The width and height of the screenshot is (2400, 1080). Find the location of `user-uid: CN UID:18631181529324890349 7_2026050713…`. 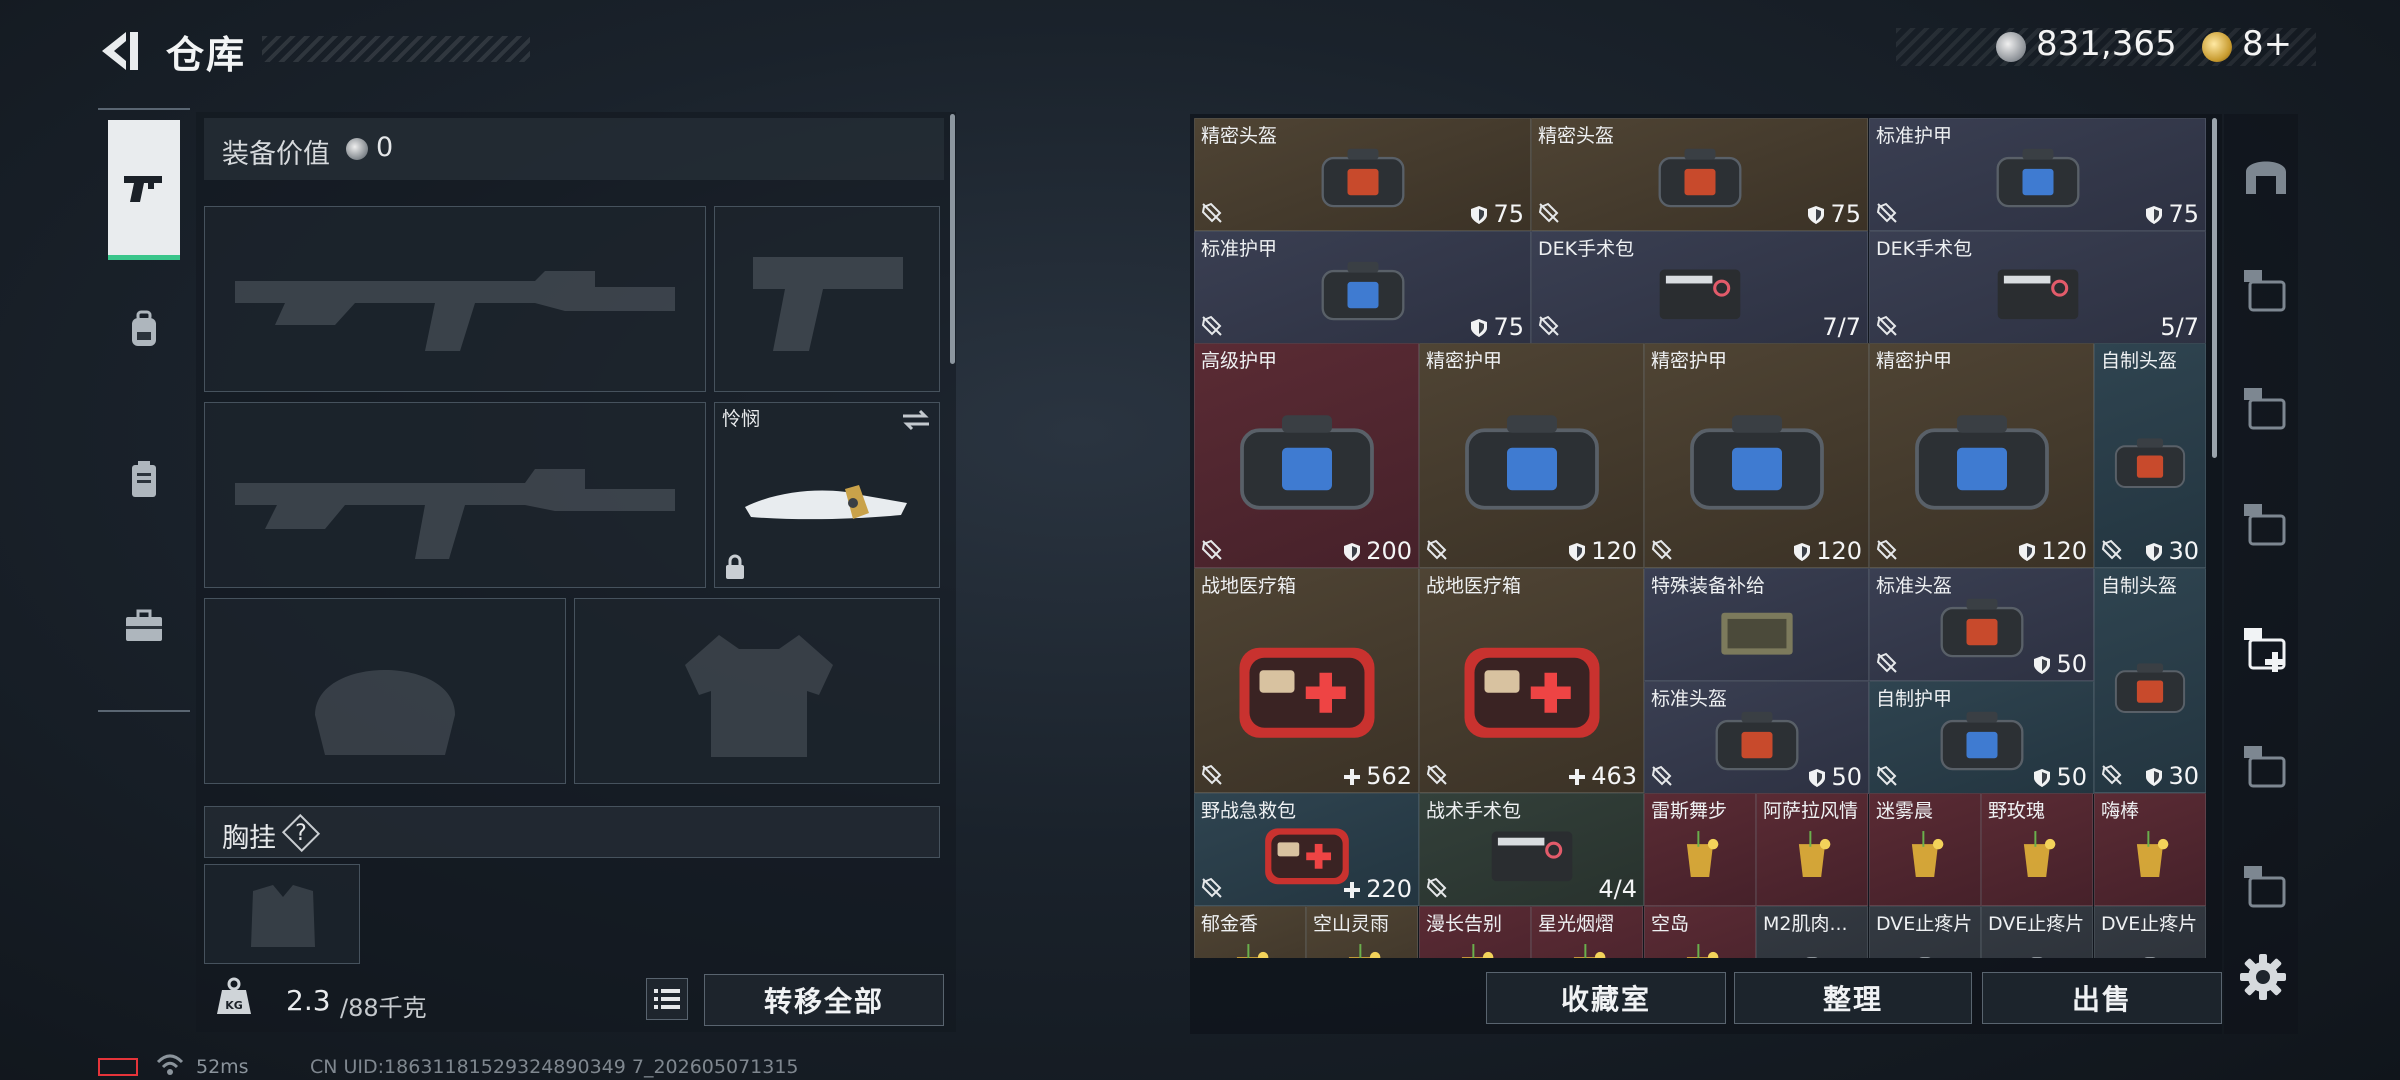

user-uid: CN UID:18631181529324890349 7_2026050713… is located at coordinates (554, 1067).